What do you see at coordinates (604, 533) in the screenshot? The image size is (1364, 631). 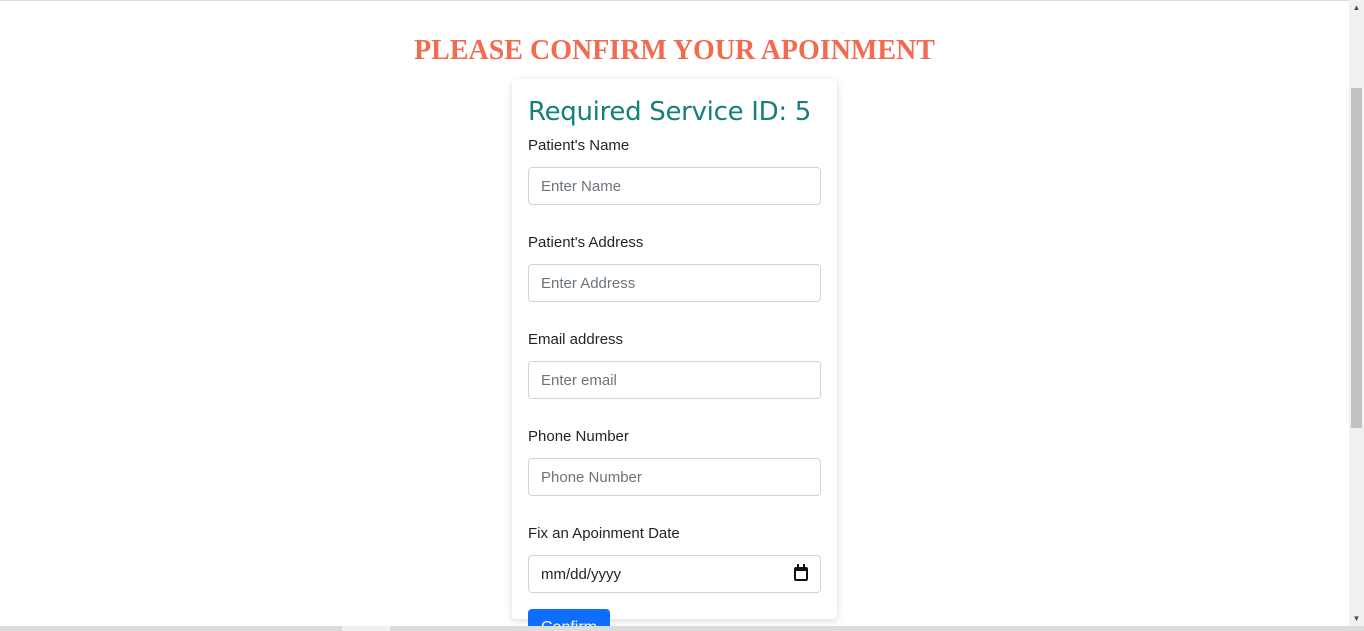 I see `date-label: Fix an Apoinment Date` at bounding box center [604, 533].